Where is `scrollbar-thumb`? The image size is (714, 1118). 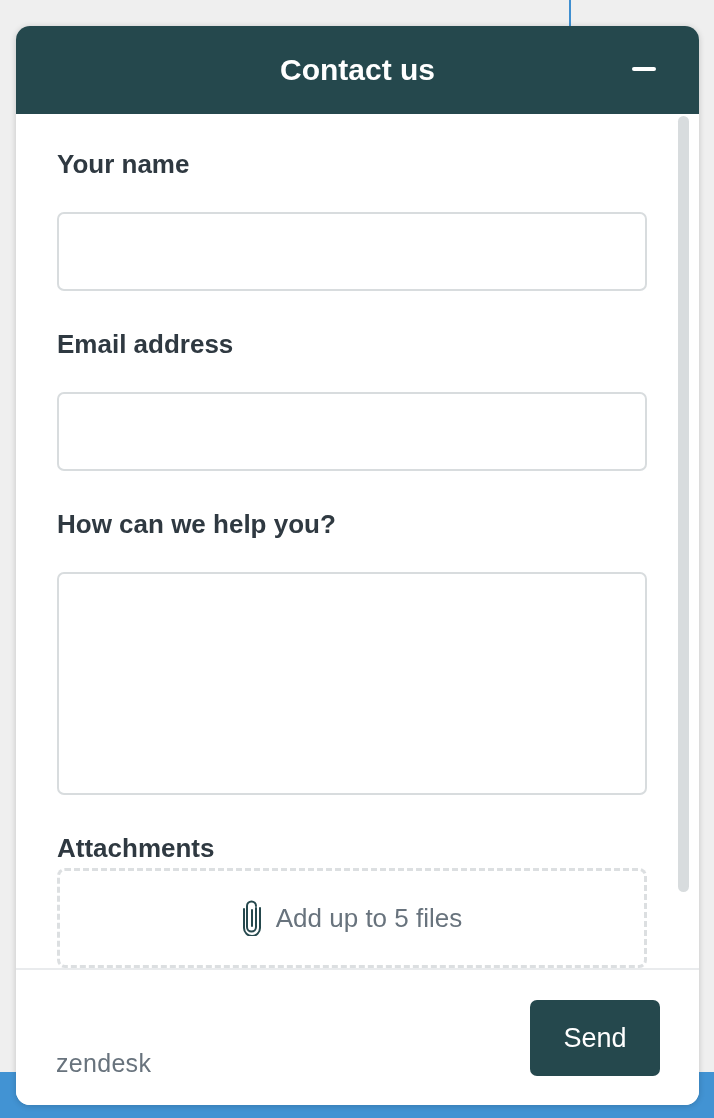 scrollbar-thumb is located at coordinates (683, 504).